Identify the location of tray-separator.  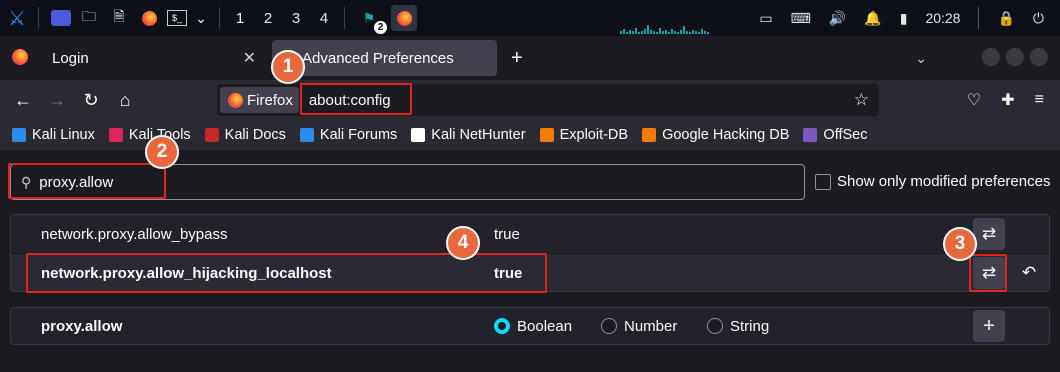
(979, 18).